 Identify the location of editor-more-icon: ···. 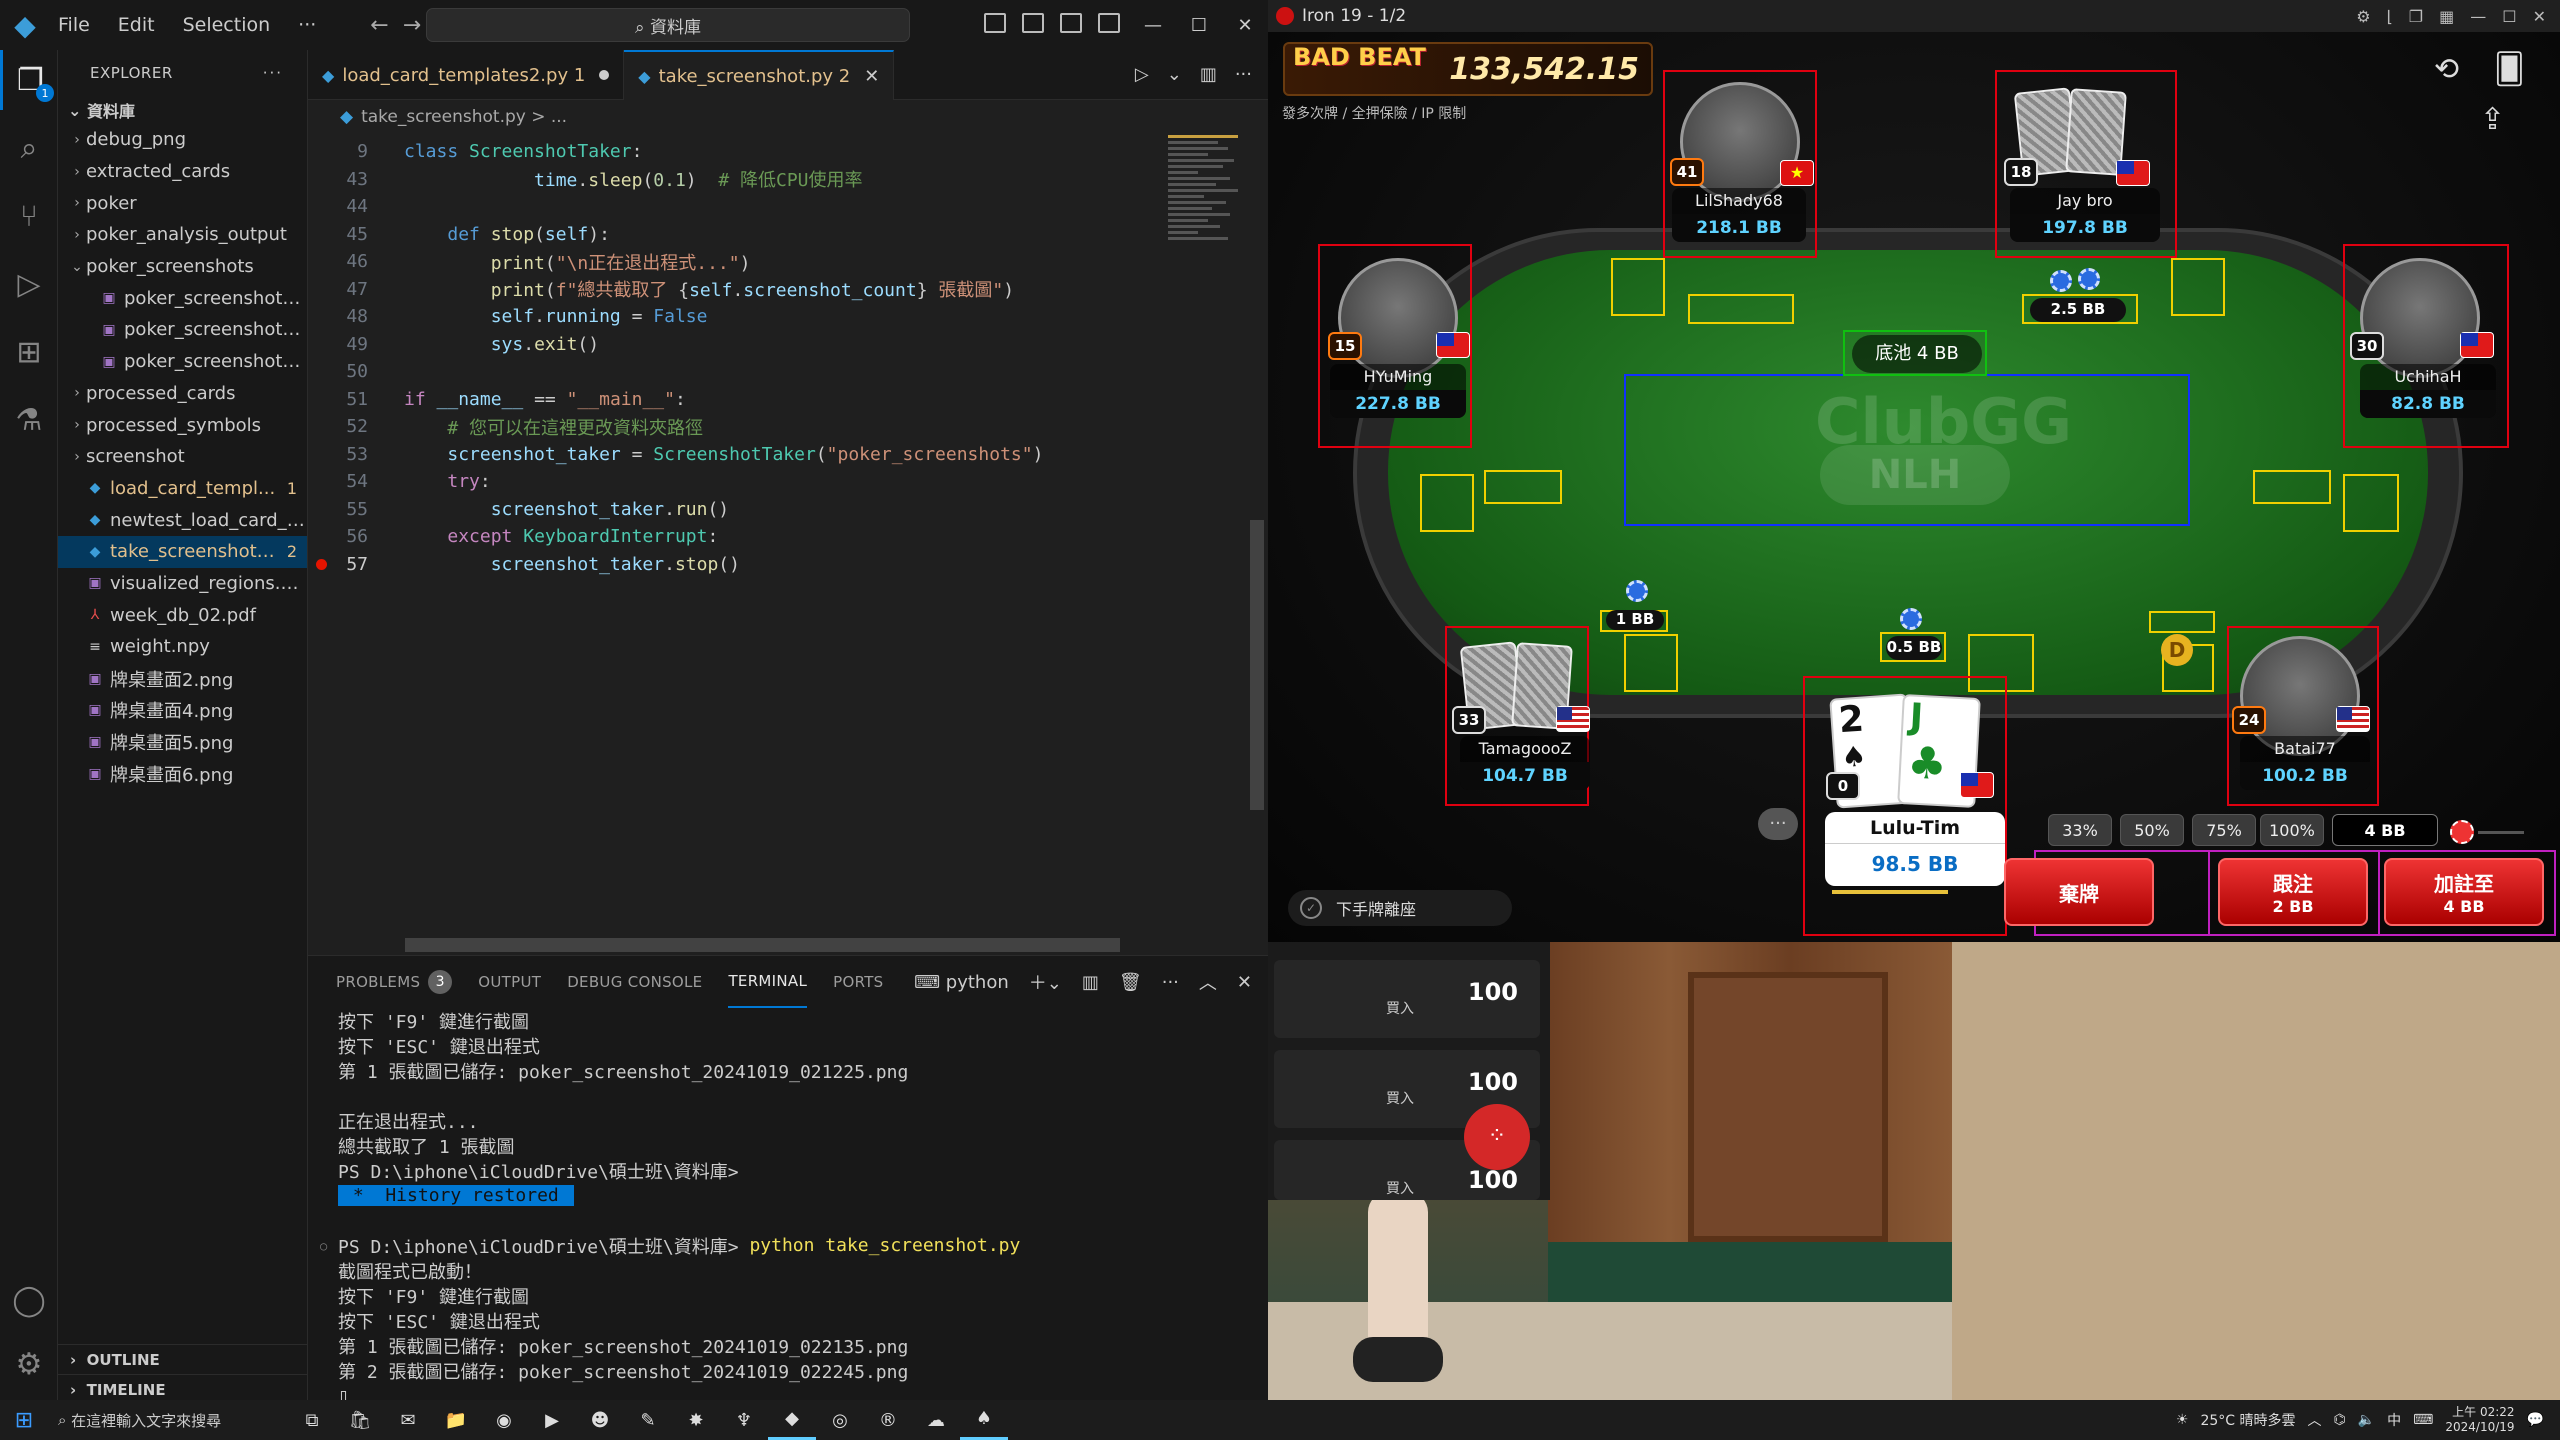
(1243, 74).